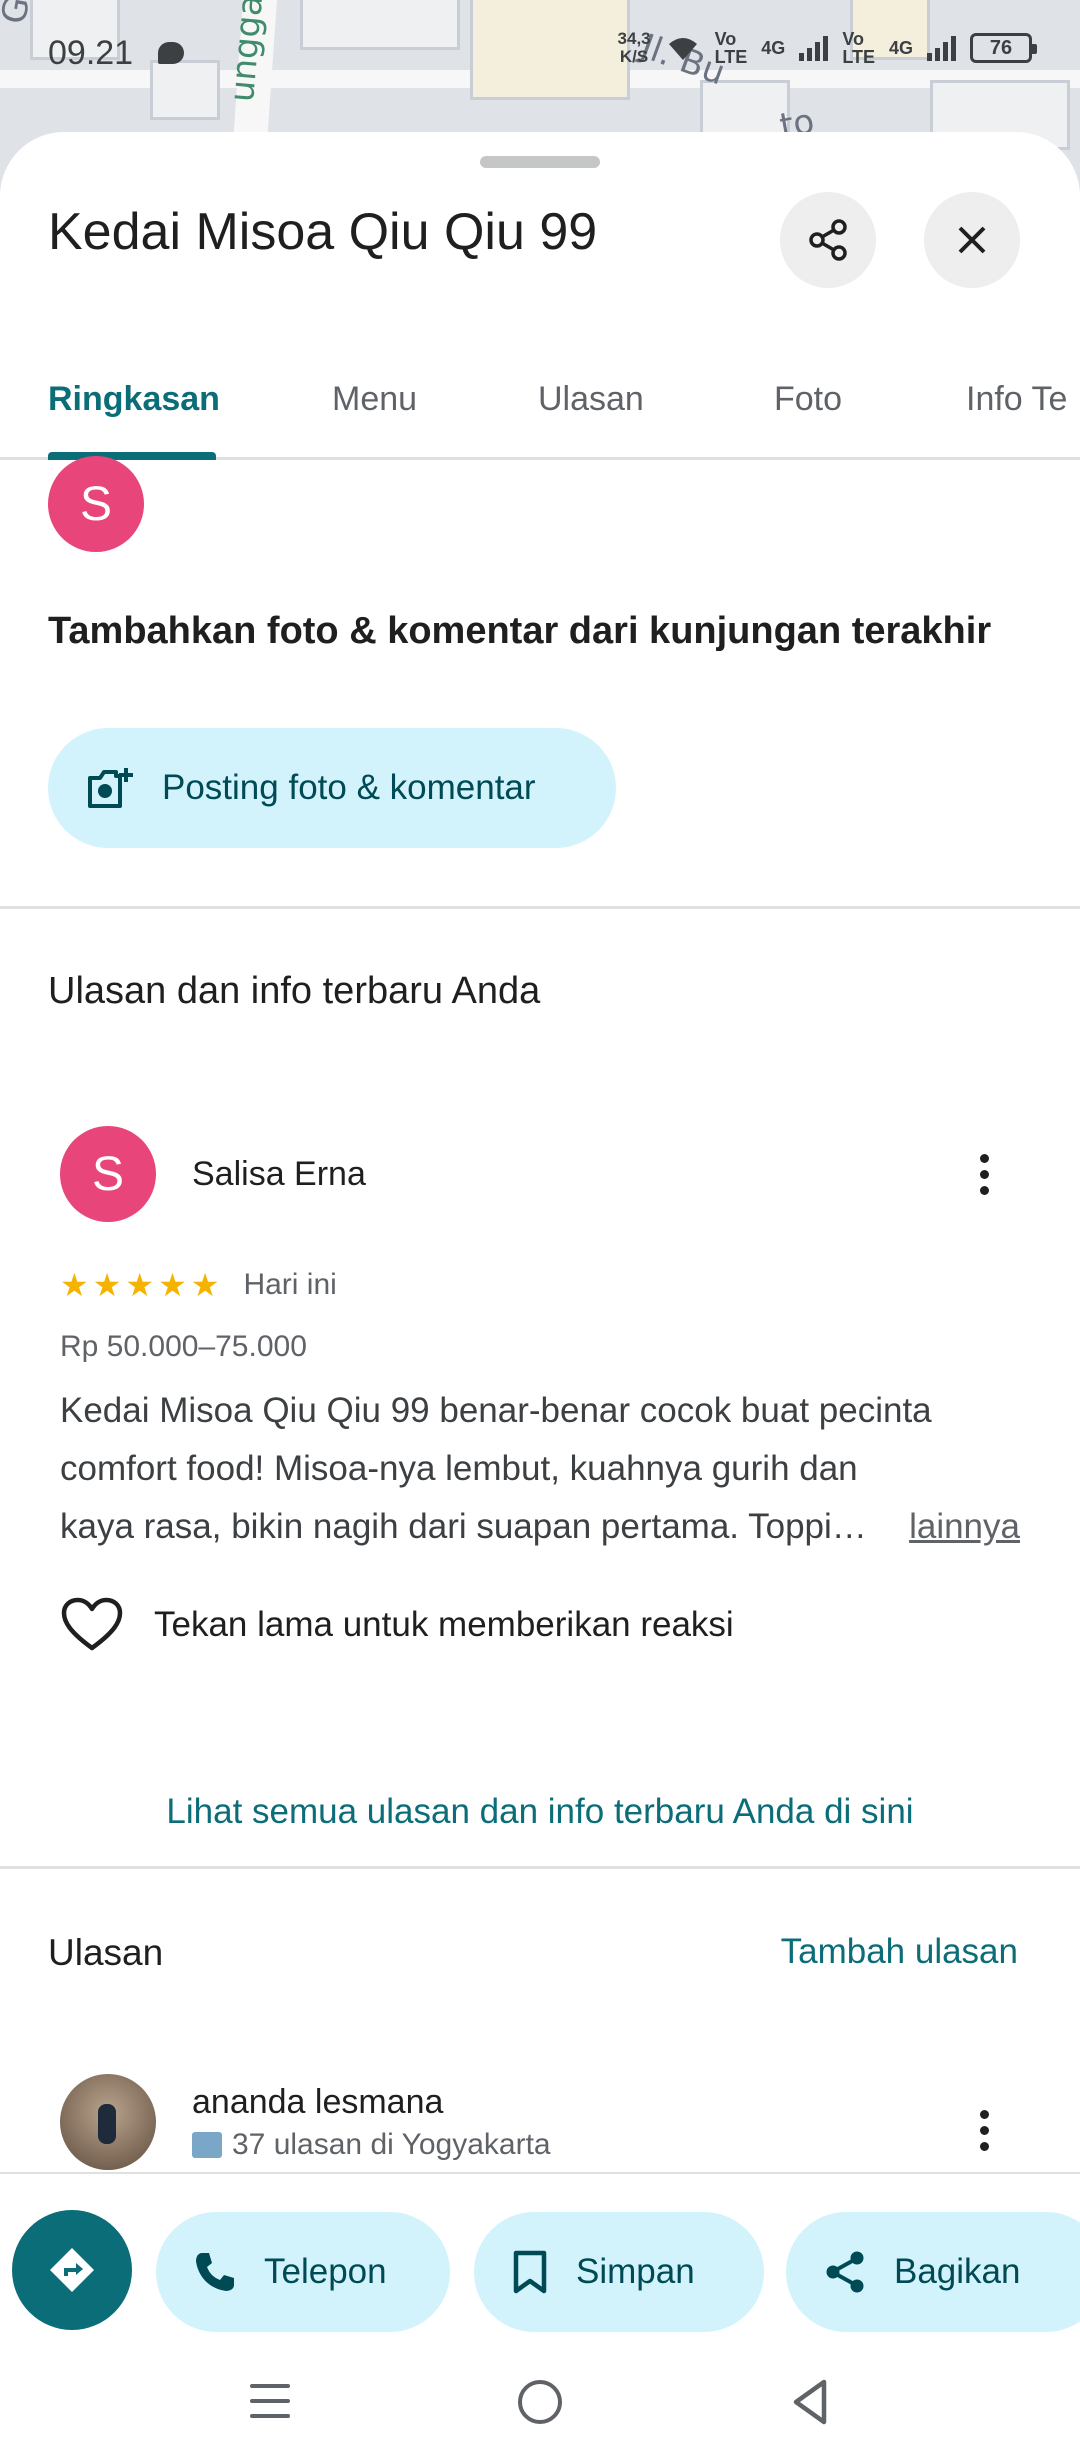 The height and width of the screenshot is (2460, 1080). I want to click on status-time: 09.21, so click(91, 53).